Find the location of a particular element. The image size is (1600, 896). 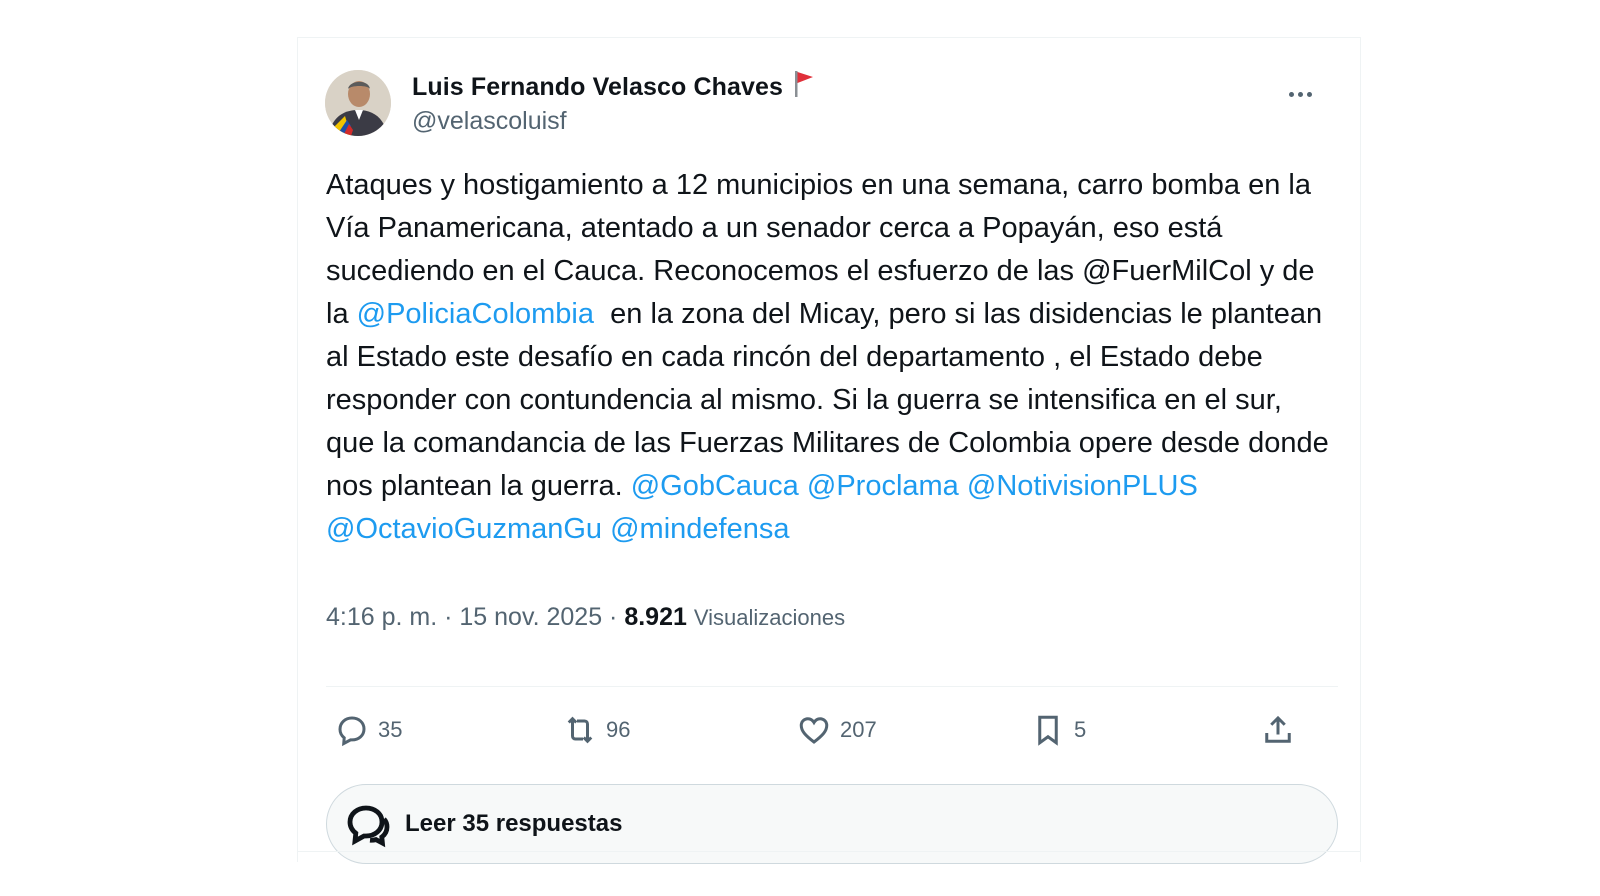

mention-link: @PoliciaColombia is located at coordinates (475, 314).